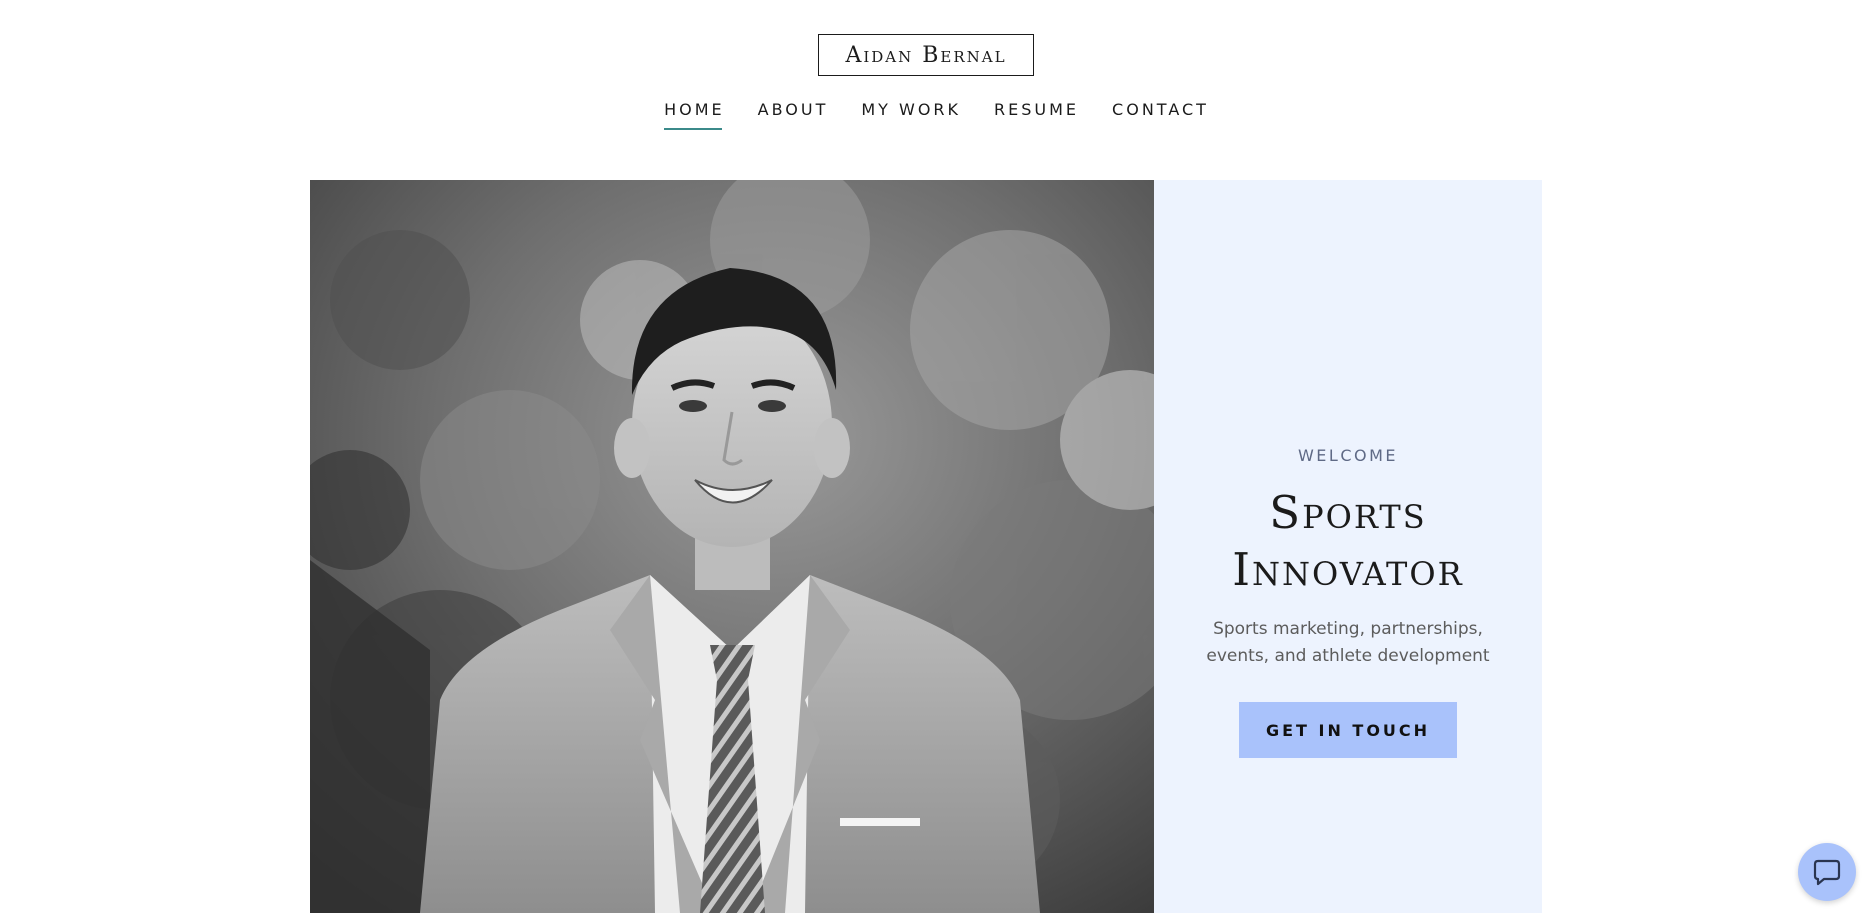 The width and height of the screenshot is (1873, 913). I want to click on nav-item-home: HOME, so click(694, 115).